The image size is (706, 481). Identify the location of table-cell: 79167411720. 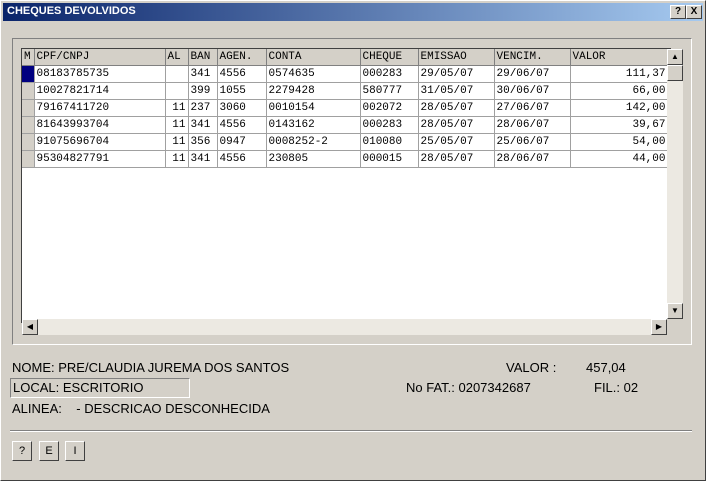
(100, 108).